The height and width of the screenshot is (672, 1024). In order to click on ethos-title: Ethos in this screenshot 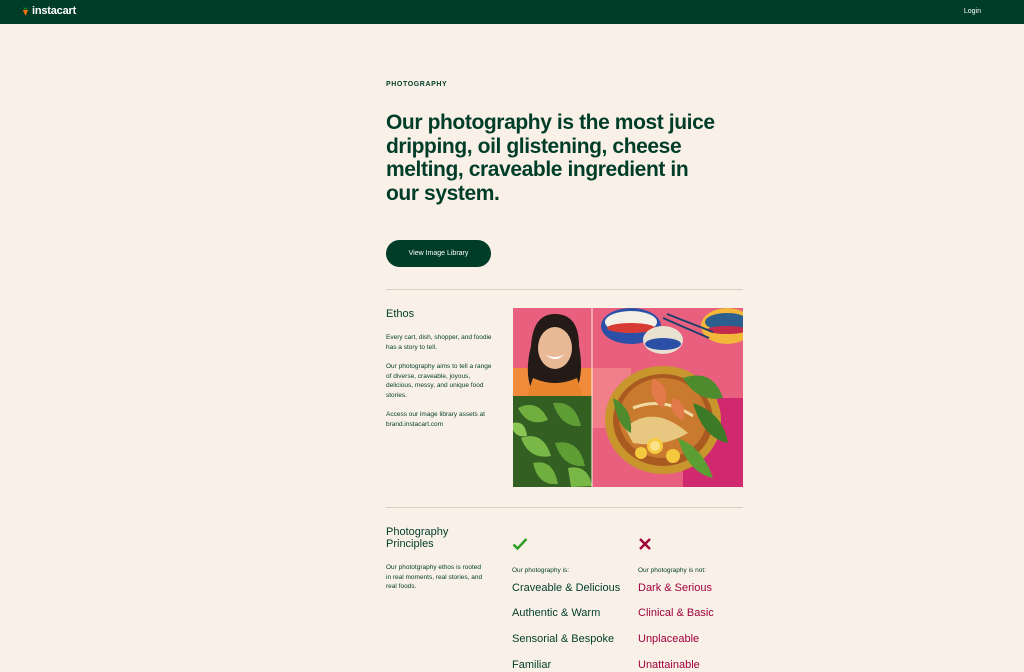, I will do `click(400, 314)`.